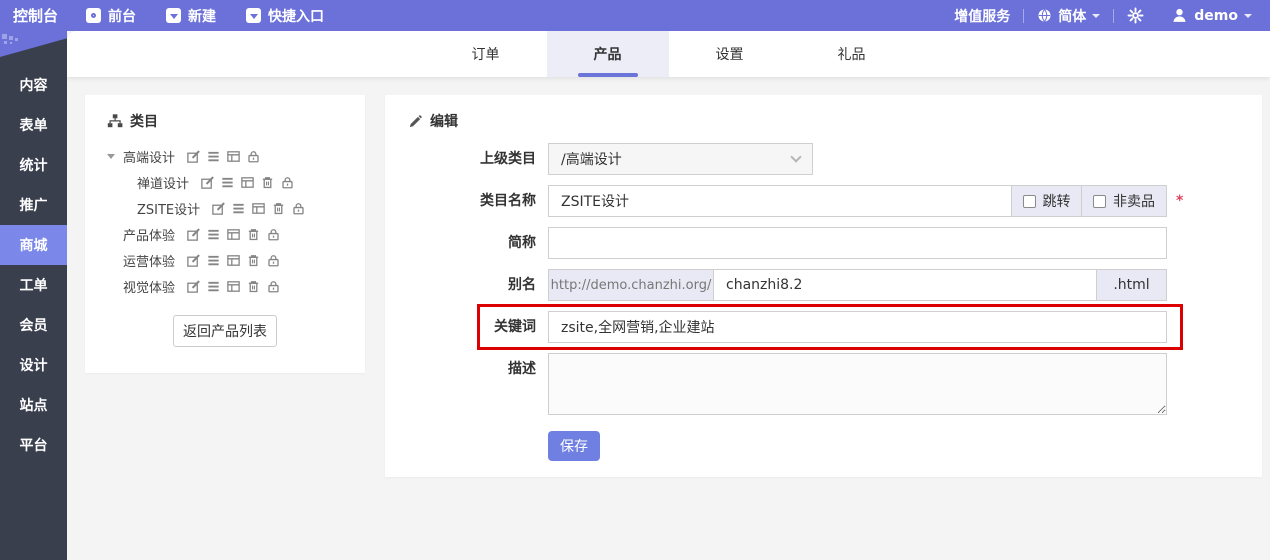  What do you see at coordinates (1135, 15) in the screenshot?
I see `gear-icon` at bounding box center [1135, 15].